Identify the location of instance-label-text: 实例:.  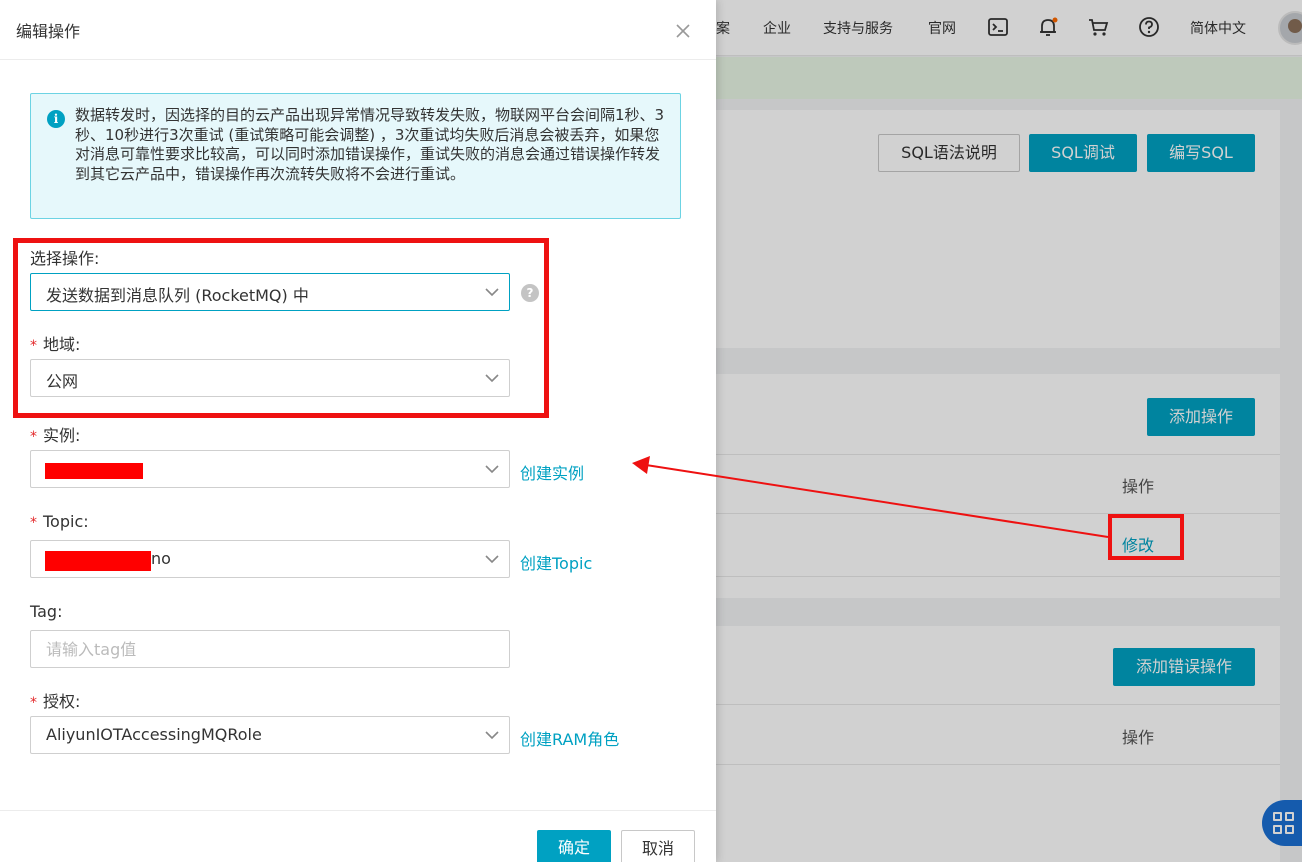
(62, 435).